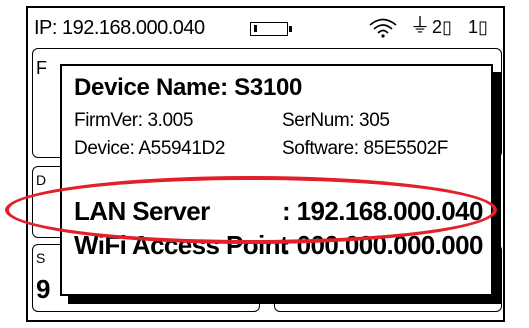  What do you see at coordinates (365, 148) in the screenshot?
I see `software-id: Software: 85E5502F` at bounding box center [365, 148].